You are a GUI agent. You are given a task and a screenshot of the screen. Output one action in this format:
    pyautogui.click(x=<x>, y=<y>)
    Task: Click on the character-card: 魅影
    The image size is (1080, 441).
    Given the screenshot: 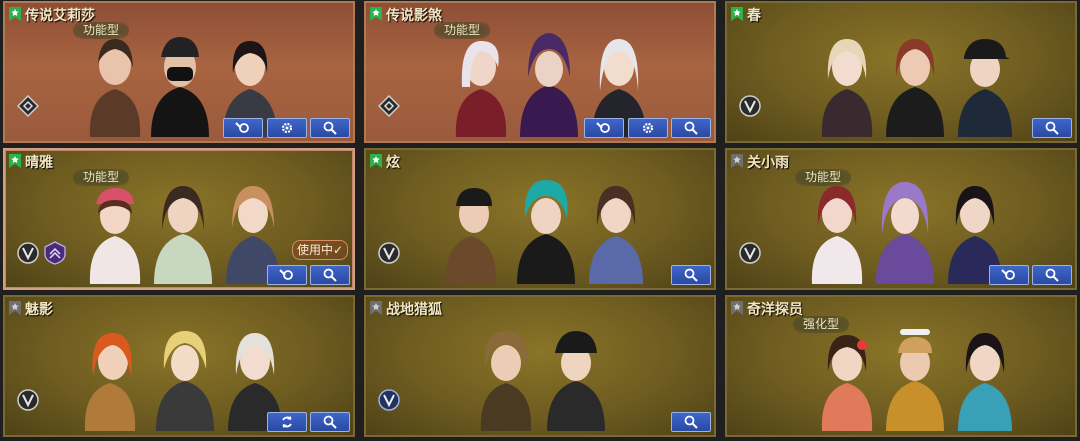 What is the action you would take?
    pyautogui.click(x=179, y=366)
    